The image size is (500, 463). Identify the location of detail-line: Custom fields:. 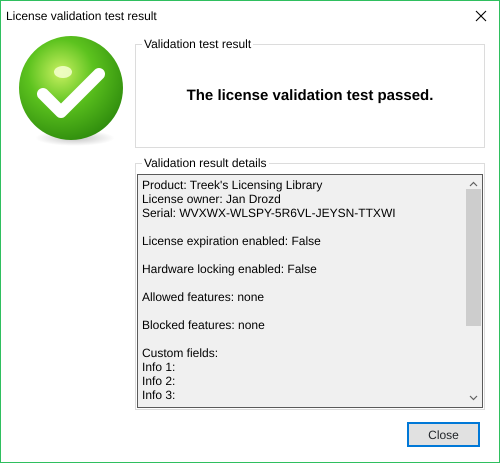
(181, 353).